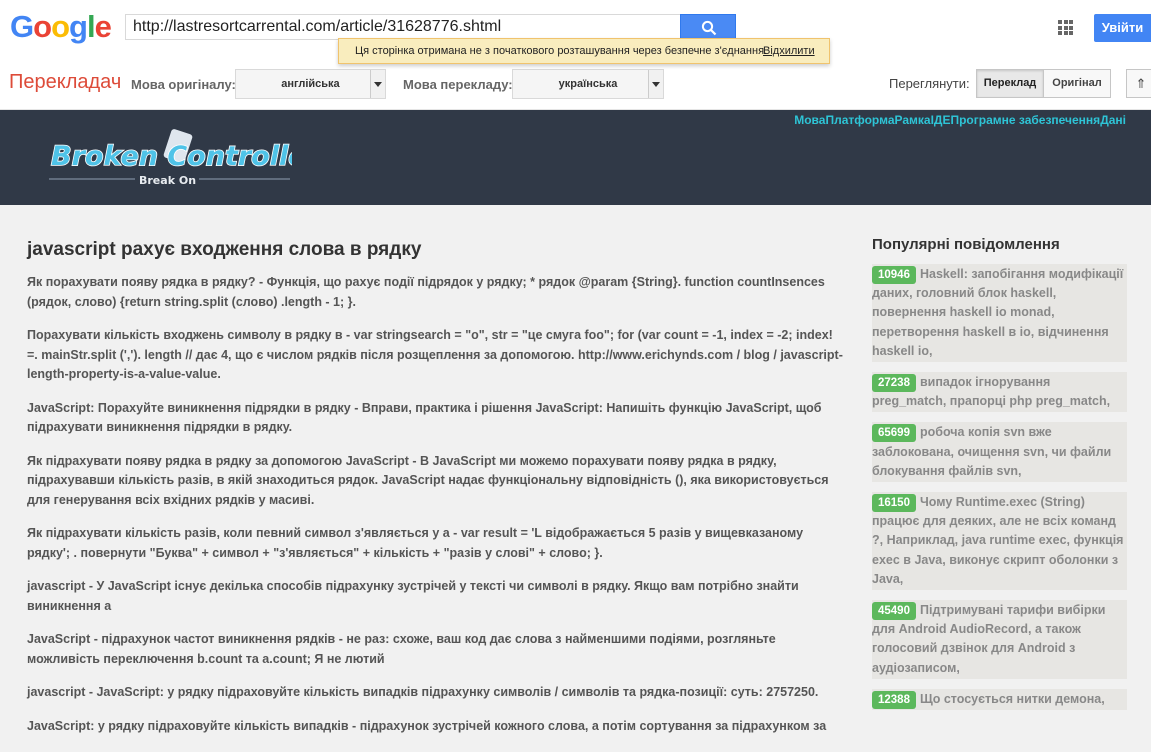  What do you see at coordinates (167, 180) in the screenshot?
I see `svg-text: Break On` at bounding box center [167, 180].